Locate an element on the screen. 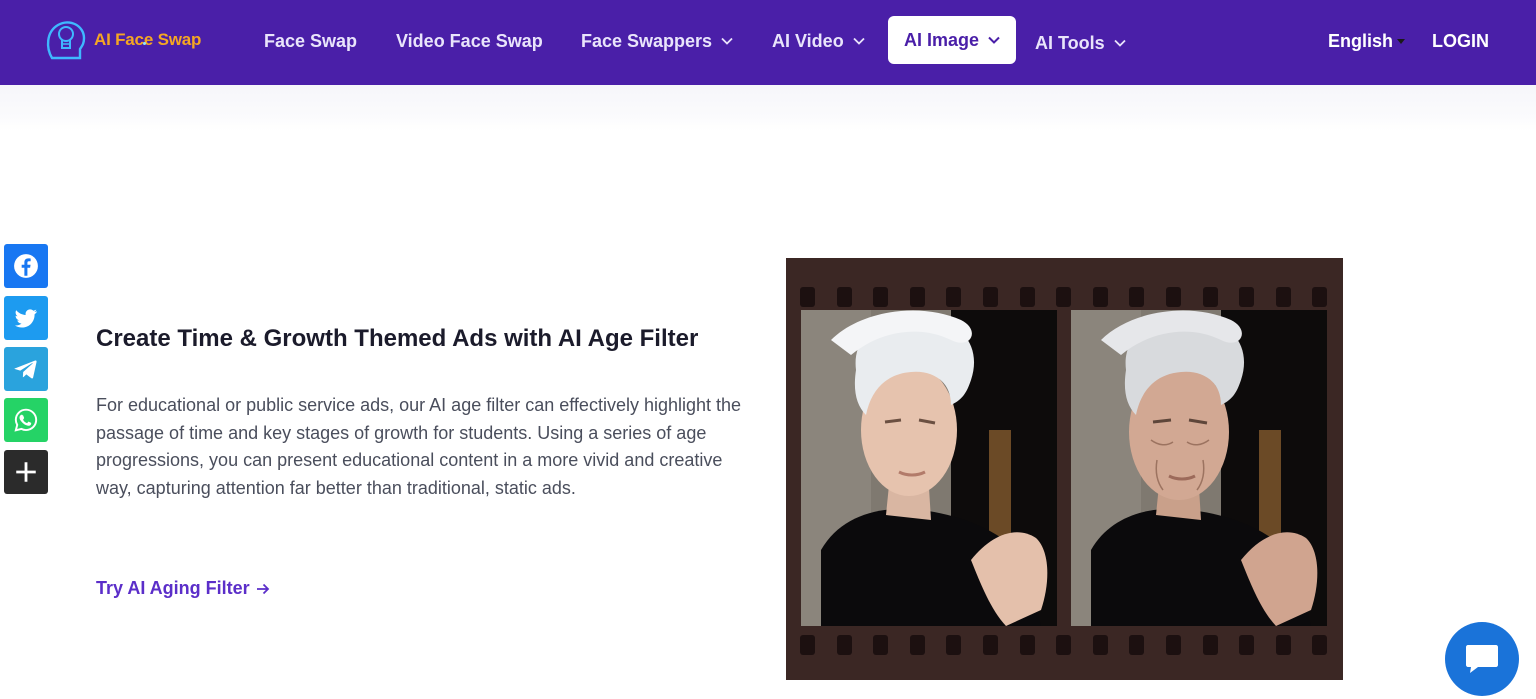 The height and width of the screenshot is (699, 1536). telegram-icon is located at coordinates (25, 369).